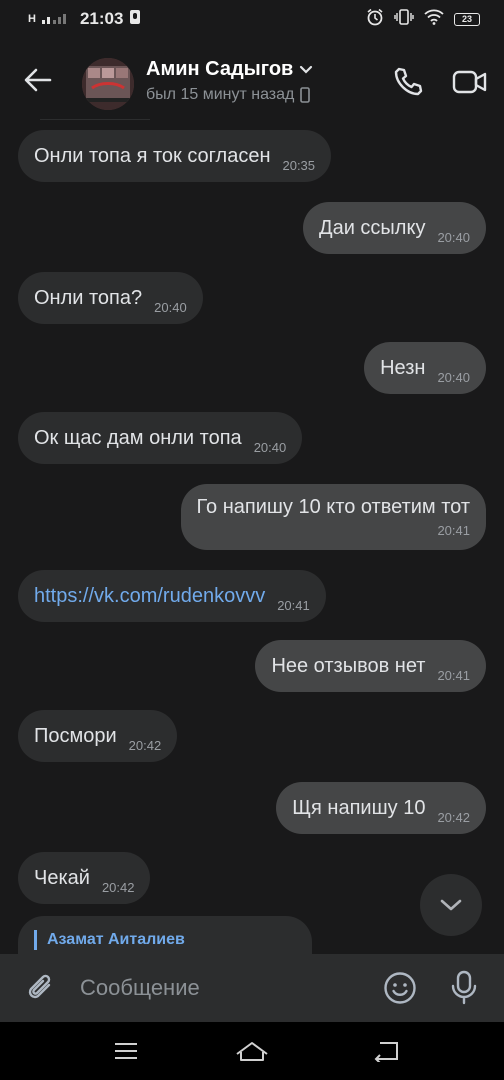 This screenshot has height=1080, width=504. Describe the element at coordinates (220, 94) in the screenshot. I see `peer-status: был 15 минут назад` at that location.